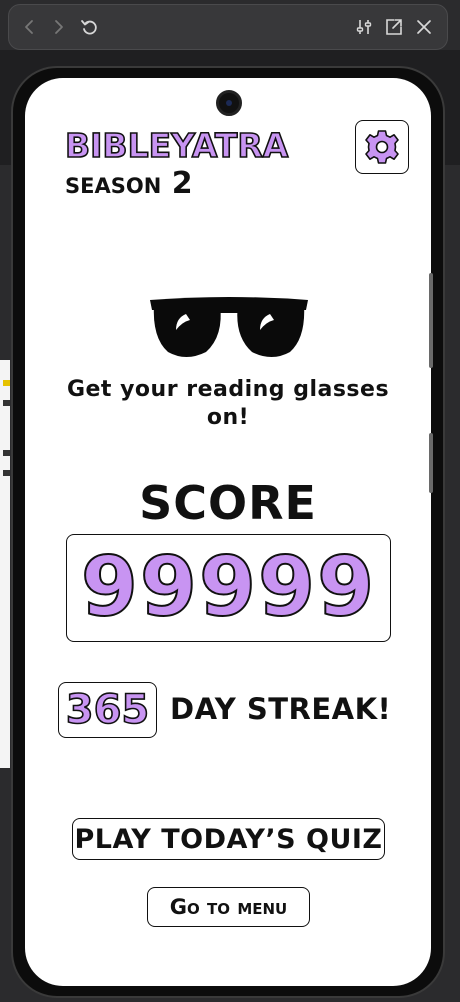 This screenshot has height=1002, width=460. Describe the element at coordinates (228, 839) in the screenshot. I see `play-quiz-button: PLAY TODAY’S QUIZ` at that location.